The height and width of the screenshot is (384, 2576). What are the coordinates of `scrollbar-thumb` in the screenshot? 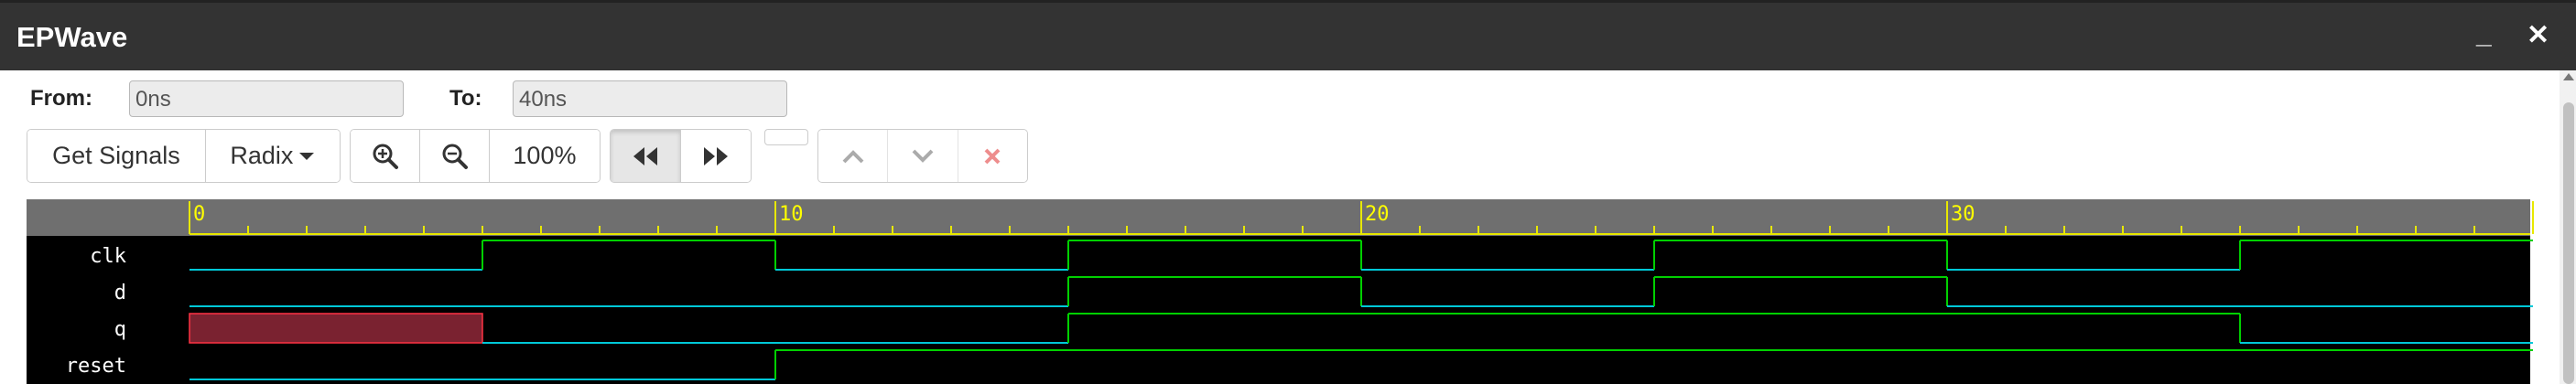 It's located at (2569, 243).